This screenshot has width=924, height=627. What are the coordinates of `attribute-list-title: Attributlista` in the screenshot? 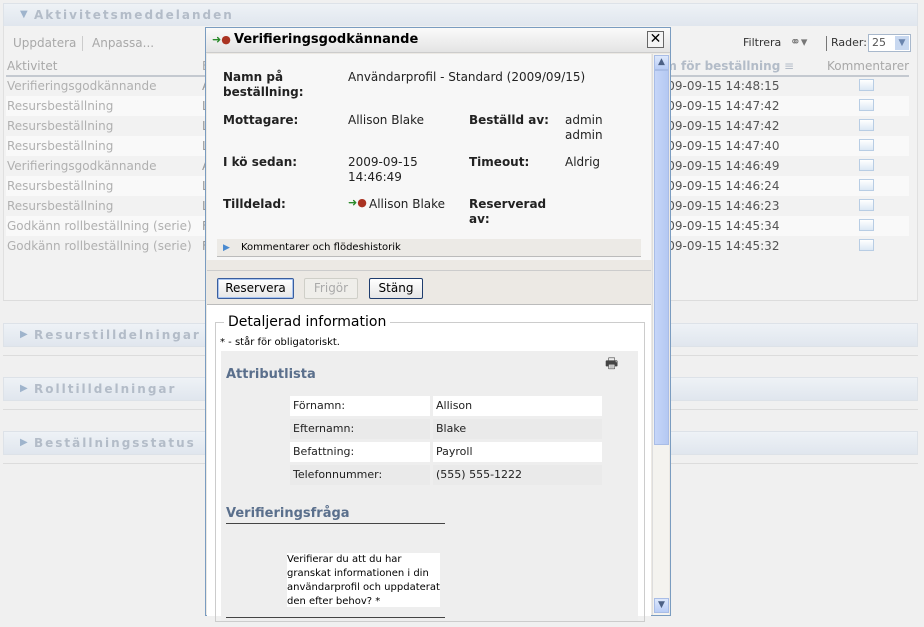 It's located at (271, 374).